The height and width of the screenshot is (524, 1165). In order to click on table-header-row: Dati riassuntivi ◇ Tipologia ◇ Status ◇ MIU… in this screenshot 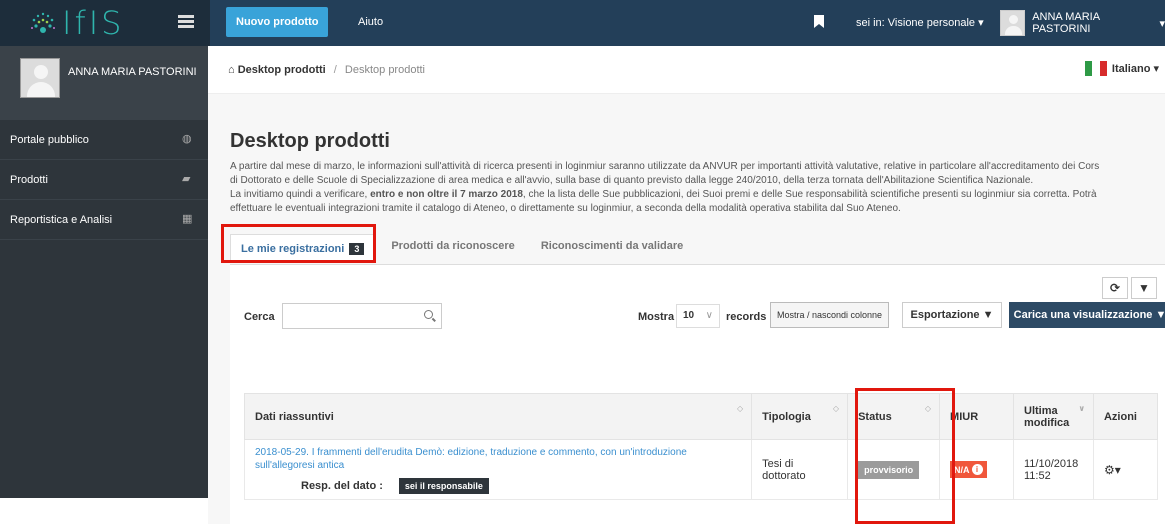, I will do `click(701, 416)`.